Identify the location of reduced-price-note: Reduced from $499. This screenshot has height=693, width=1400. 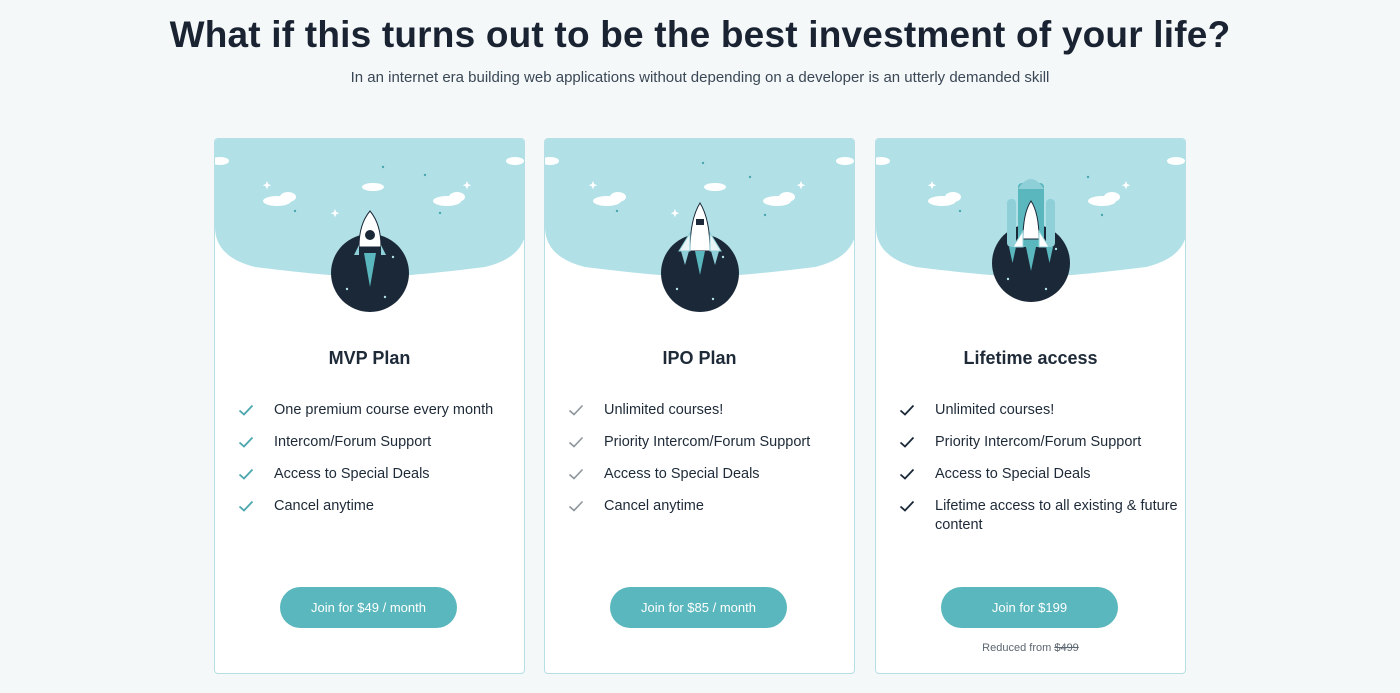
(1030, 648).